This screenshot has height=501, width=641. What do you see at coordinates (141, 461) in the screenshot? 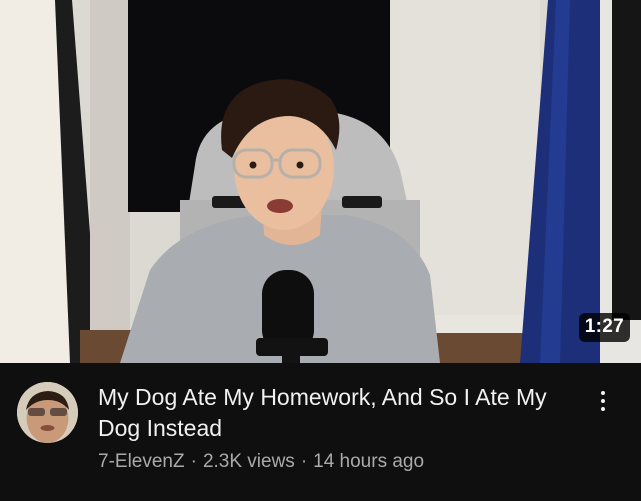
I see `channel-name: 7-ElevenZ` at bounding box center [141, 461].